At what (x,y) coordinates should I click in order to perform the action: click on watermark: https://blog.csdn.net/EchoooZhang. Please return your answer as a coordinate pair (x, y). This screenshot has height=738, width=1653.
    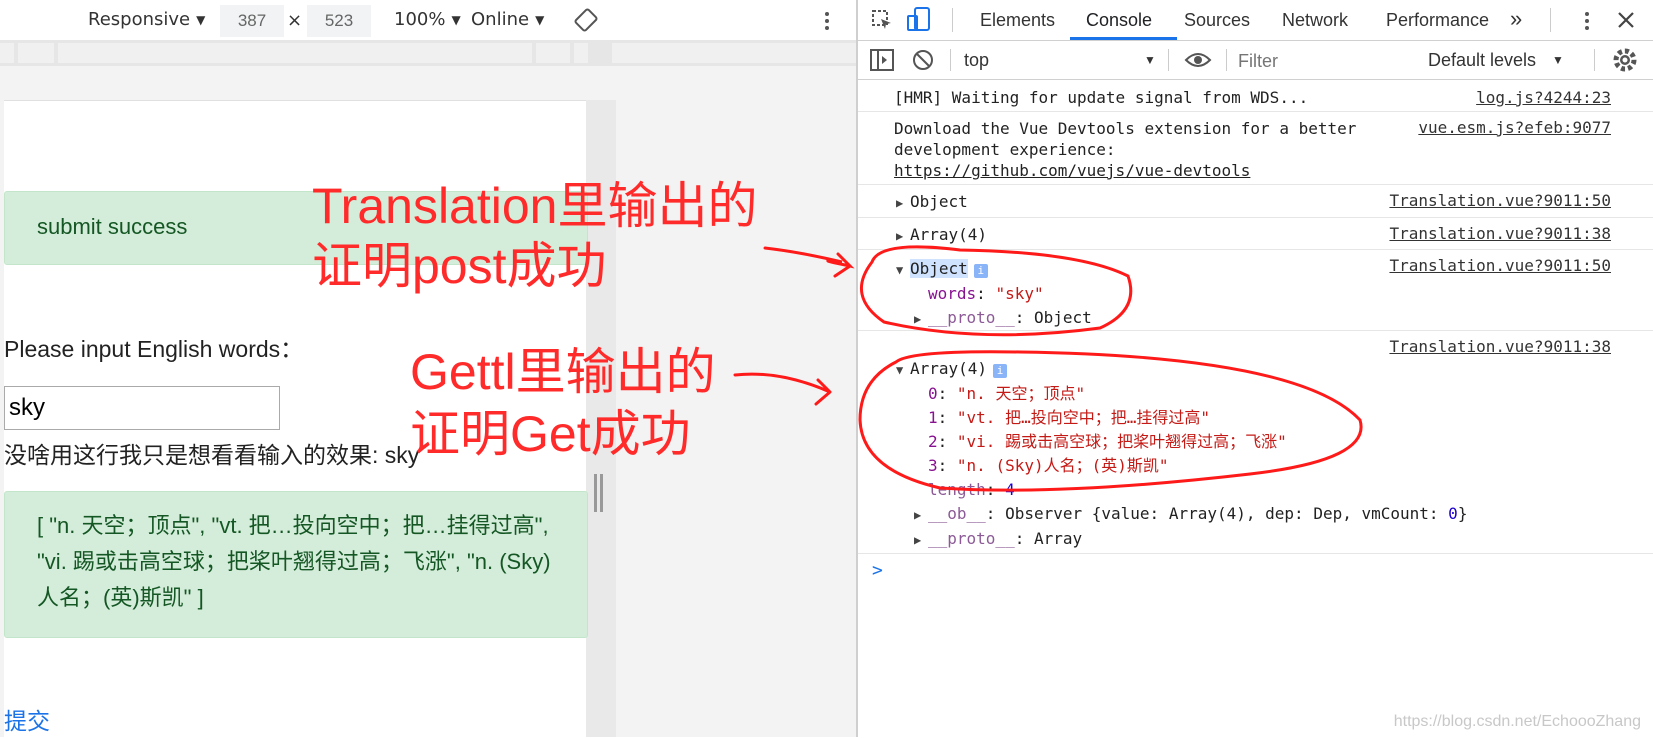
    Looking at the image, I should click on (1517, 721).